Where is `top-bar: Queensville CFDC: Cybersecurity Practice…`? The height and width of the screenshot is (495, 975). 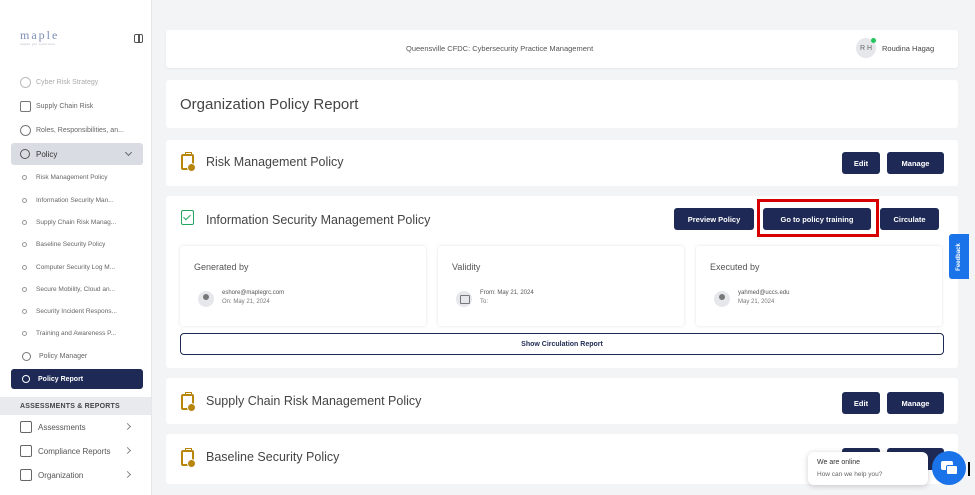 top-bar: Queensville CFDC: Cybersecurity Practice… is located at coordinates (562, 49).